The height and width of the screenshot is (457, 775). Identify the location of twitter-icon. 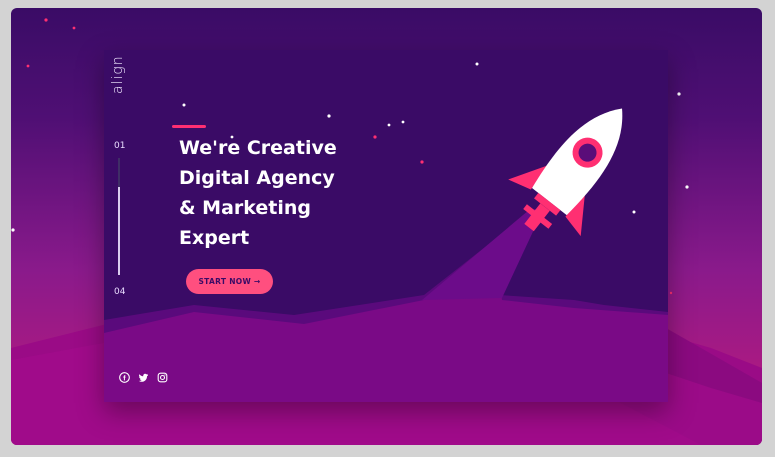
(143, 377).